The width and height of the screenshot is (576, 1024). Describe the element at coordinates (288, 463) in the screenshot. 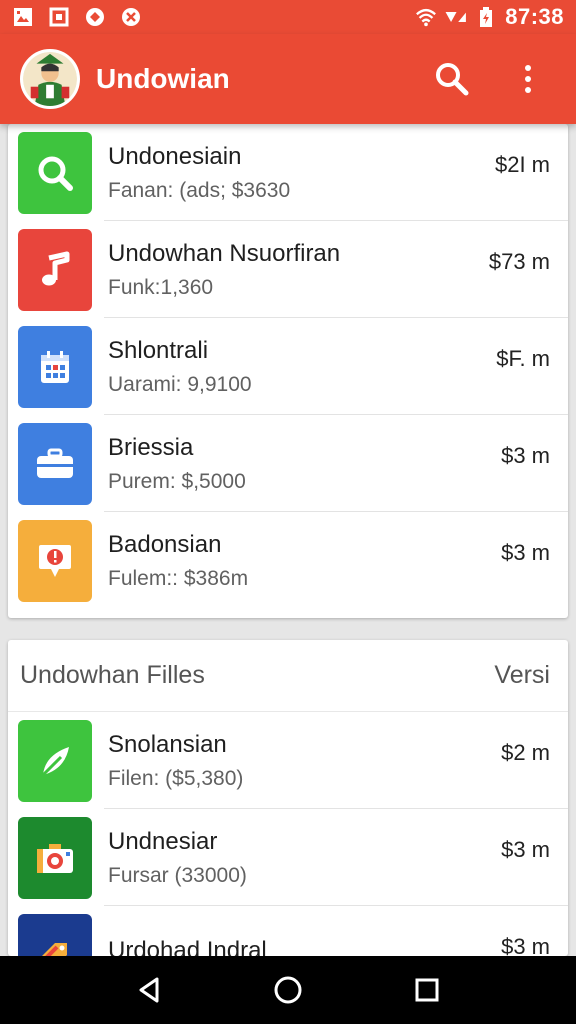

I see `list-item: Briessia Purem: $,5000 $3 m` at that location.